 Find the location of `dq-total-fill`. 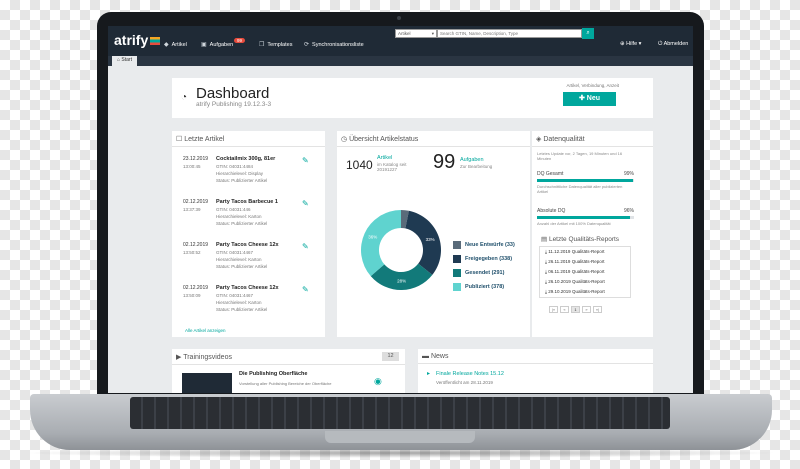

dq-total-fill is located at coordinates (585, 180).